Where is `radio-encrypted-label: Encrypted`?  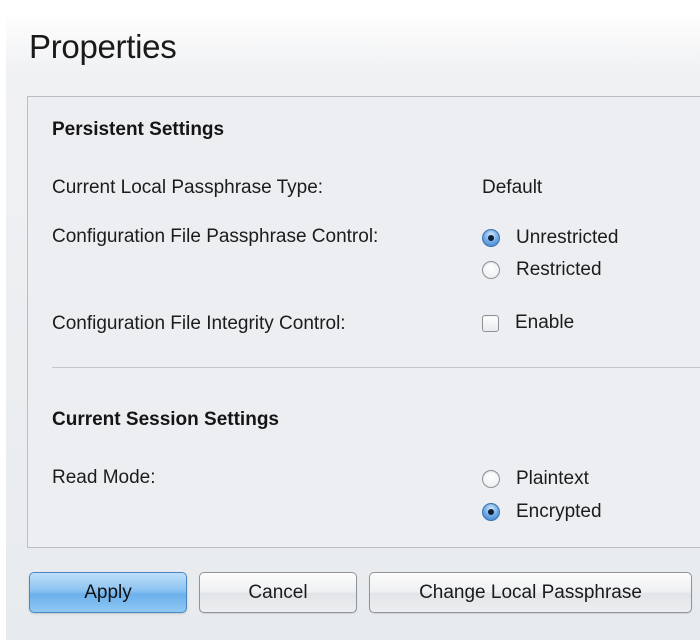
radio-encrypted-label: Encrypted is located at coordinates (559, 512).